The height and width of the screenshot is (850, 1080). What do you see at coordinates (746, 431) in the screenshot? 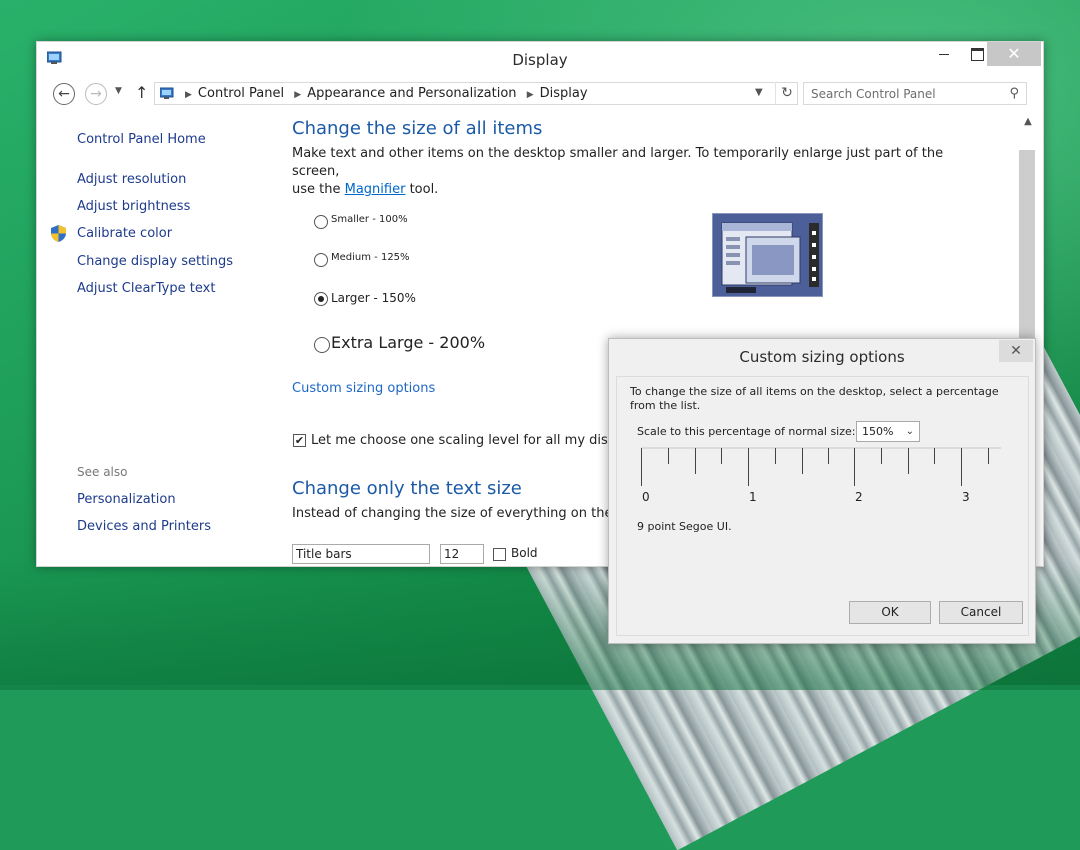
I see `scale-label: Scale to this percentage of normal size:` at bounding box center [746, 431].